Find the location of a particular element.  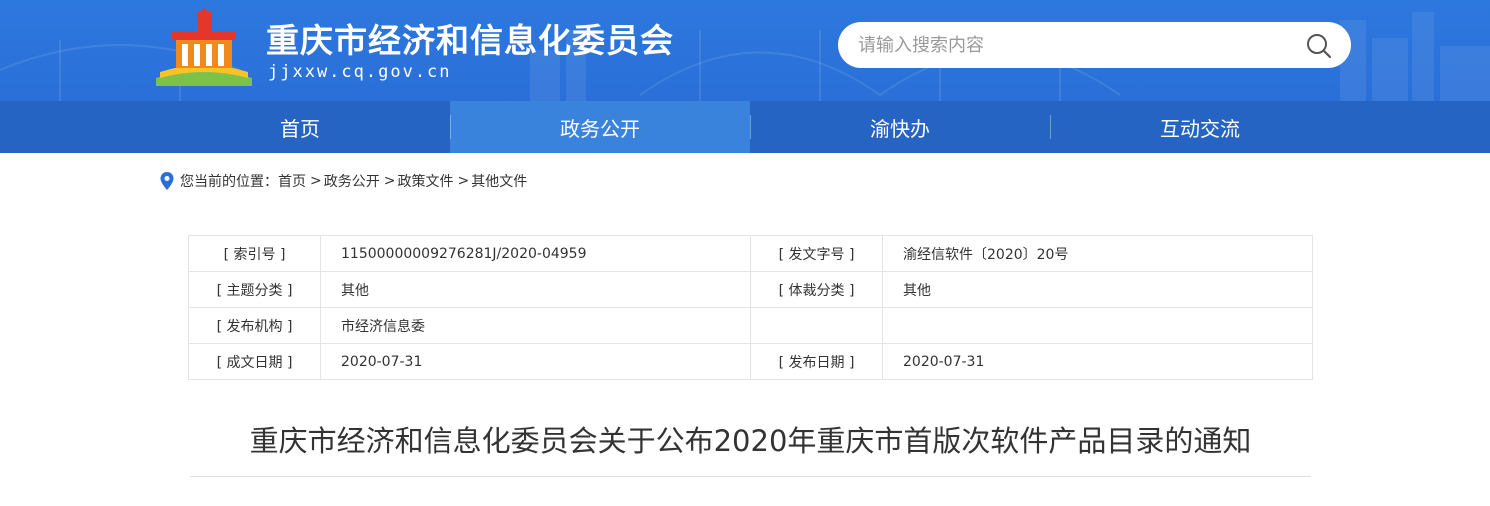

nav-item-home: 首页 is located at coordinates (300, 127).